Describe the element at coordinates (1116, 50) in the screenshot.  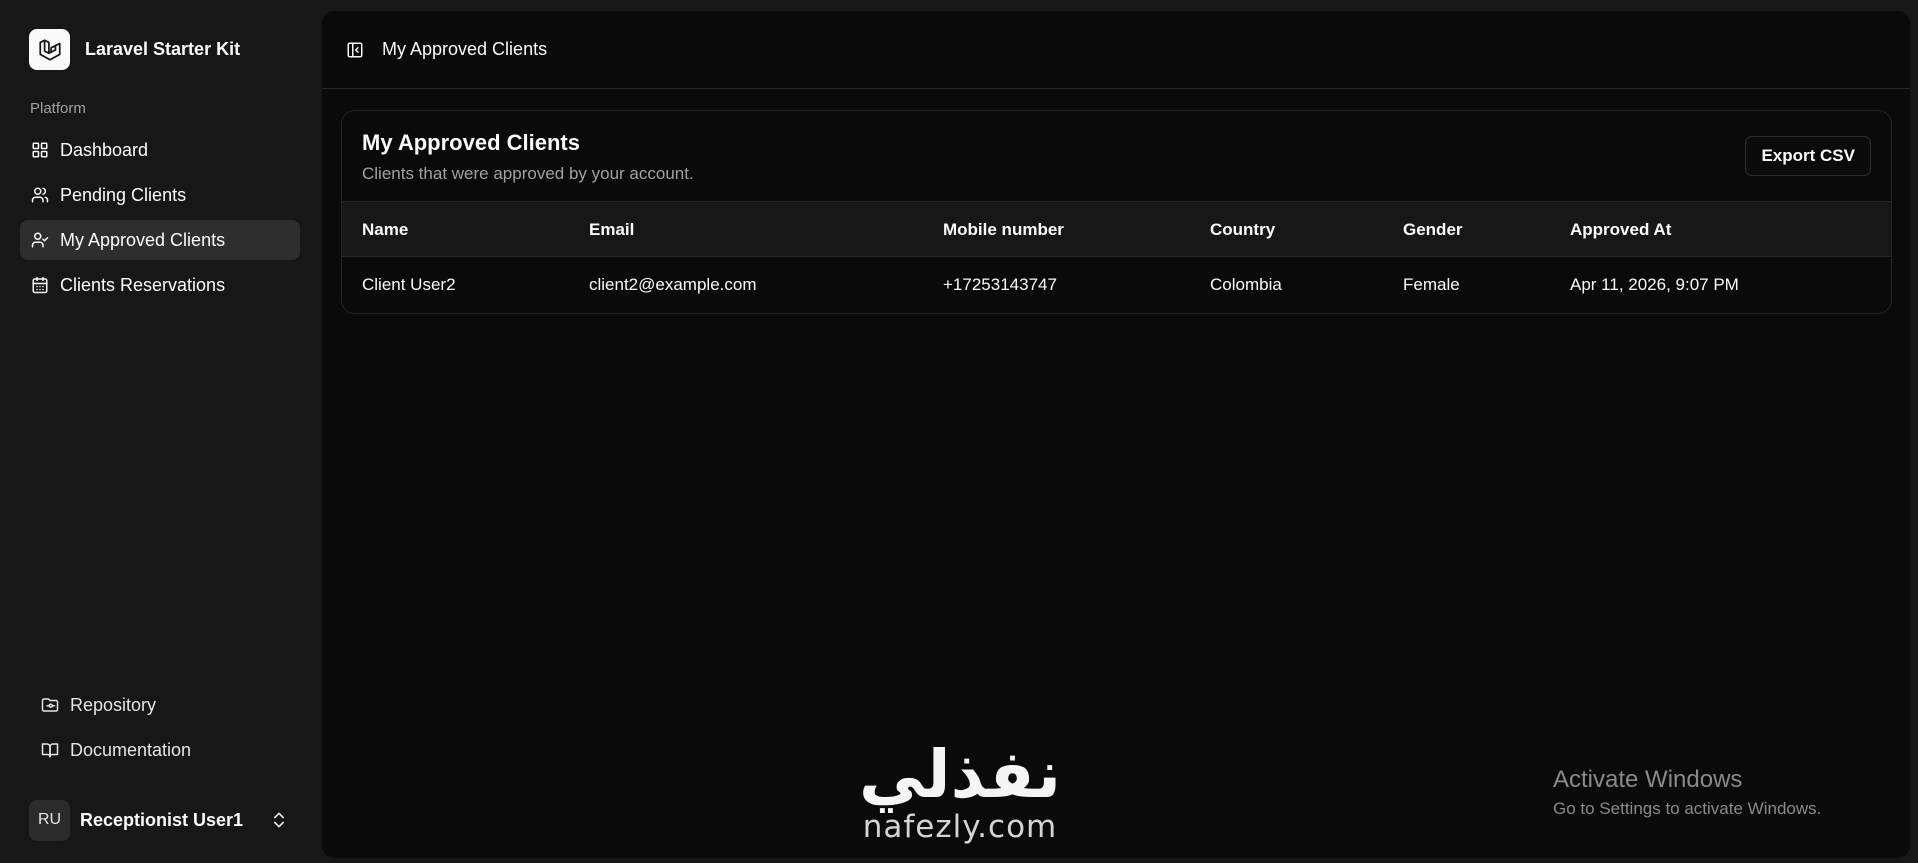
I see `top-bar: My Approved Clients` at that location.